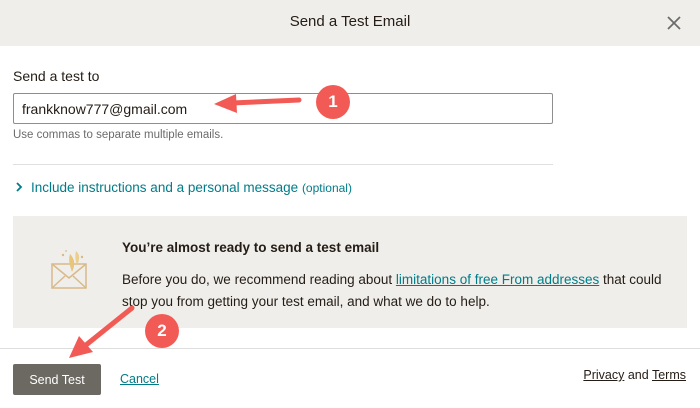 The image size is (700, 408). I want to click on chevron-right-icon, so click(19, 187).